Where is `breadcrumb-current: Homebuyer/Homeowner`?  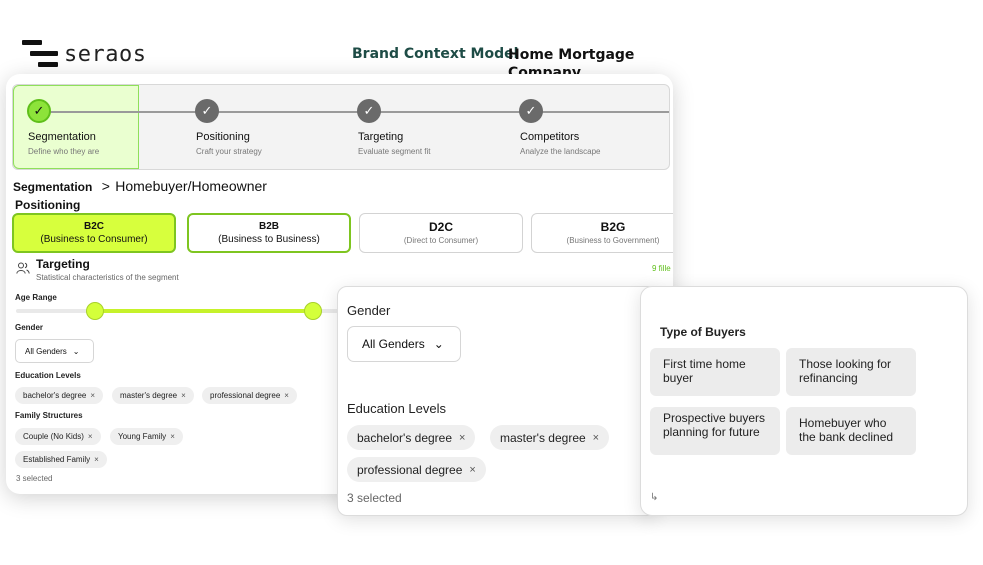
breadcrumb-current: Homebuyer/Homeowner is located at coordinates (191, 186).